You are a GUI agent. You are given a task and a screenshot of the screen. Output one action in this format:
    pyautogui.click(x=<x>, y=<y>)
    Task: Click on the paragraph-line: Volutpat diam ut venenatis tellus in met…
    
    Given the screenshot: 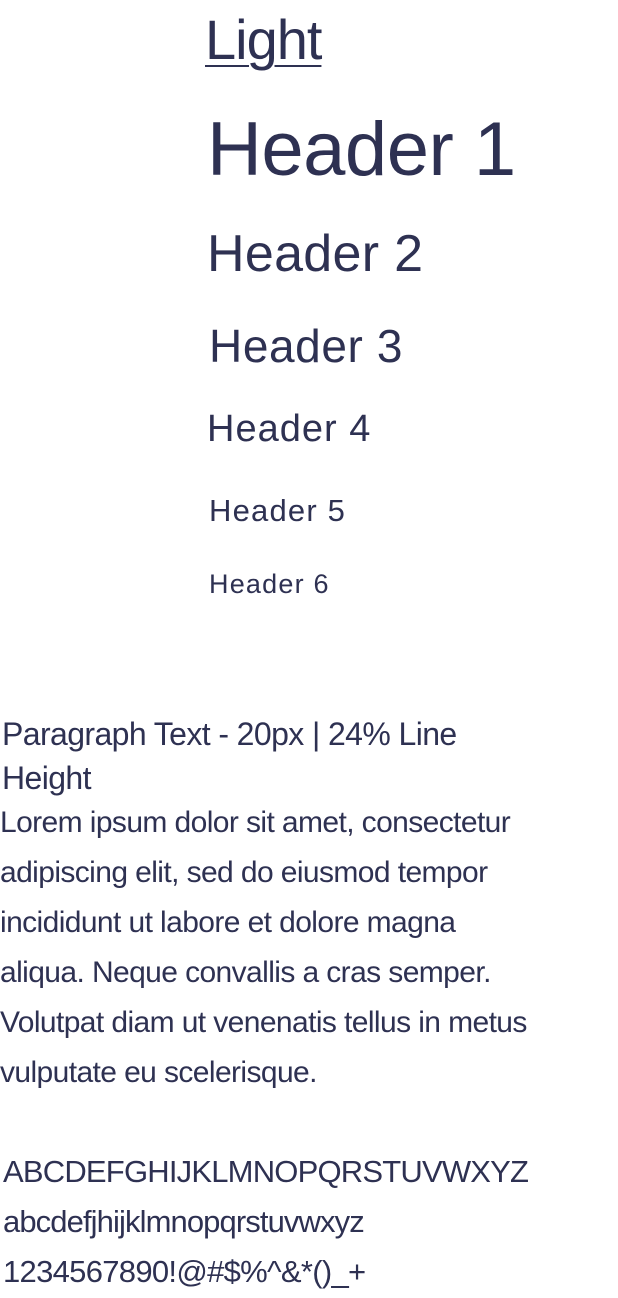 What is the action you would take?
    pyautogui.click(x=263, y=1022)
    